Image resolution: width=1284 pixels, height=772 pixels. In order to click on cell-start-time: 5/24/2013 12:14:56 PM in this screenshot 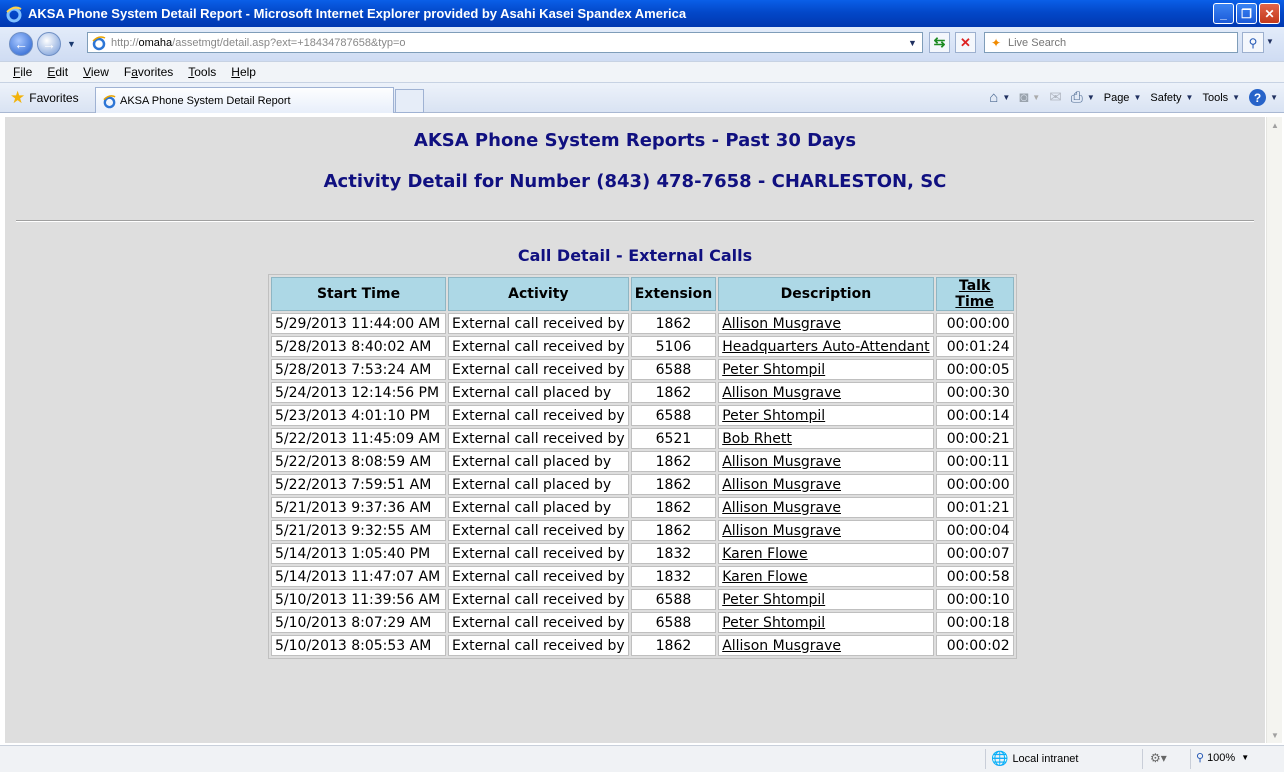, I will do `click(358, 392)`.